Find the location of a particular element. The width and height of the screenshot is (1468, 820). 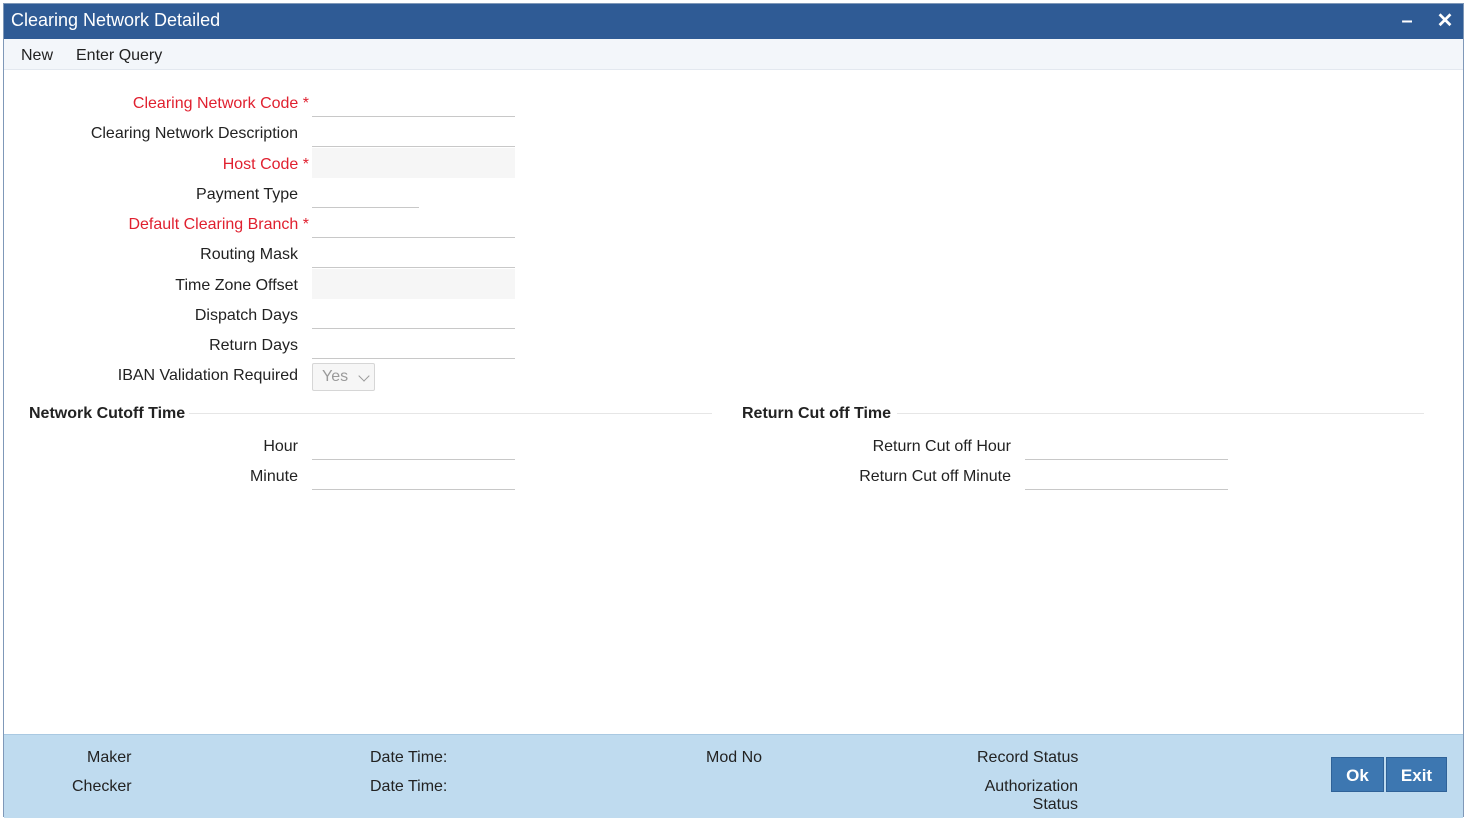

chevron-down-icon is located at coordinates (364, 376).